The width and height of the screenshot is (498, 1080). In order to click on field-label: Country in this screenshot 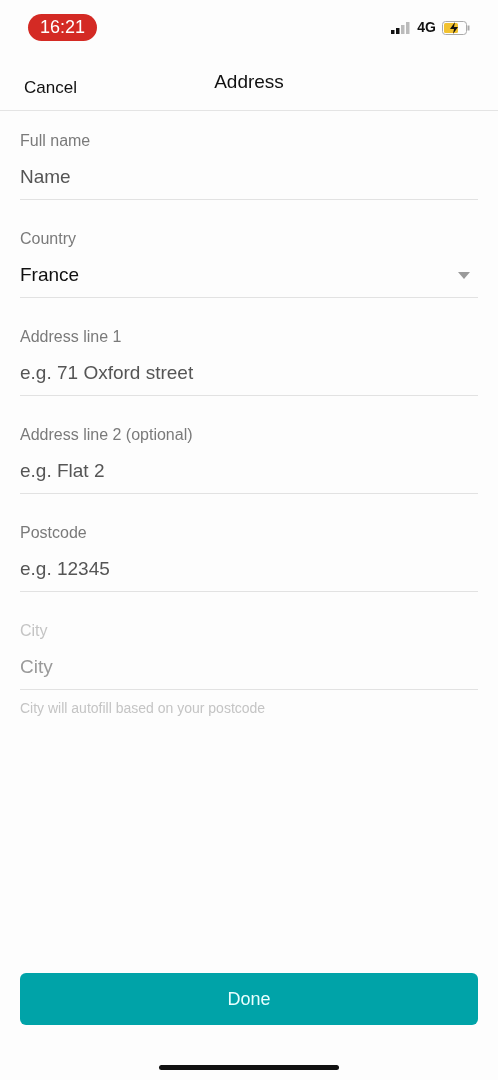, I will do `click(49, 239)`.